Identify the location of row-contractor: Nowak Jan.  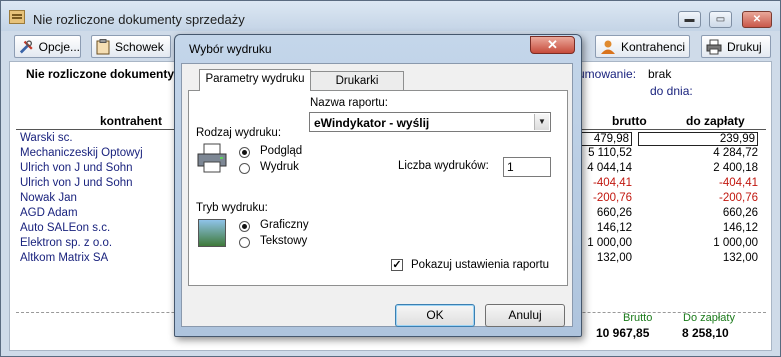
(48, 198).